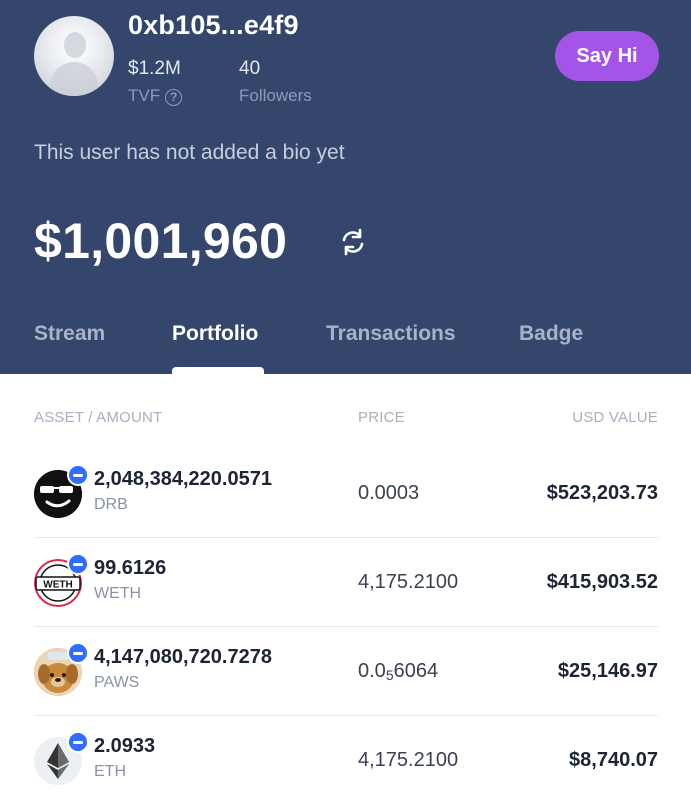  I want to click on tab-stream: Stream, so click(69, 334).